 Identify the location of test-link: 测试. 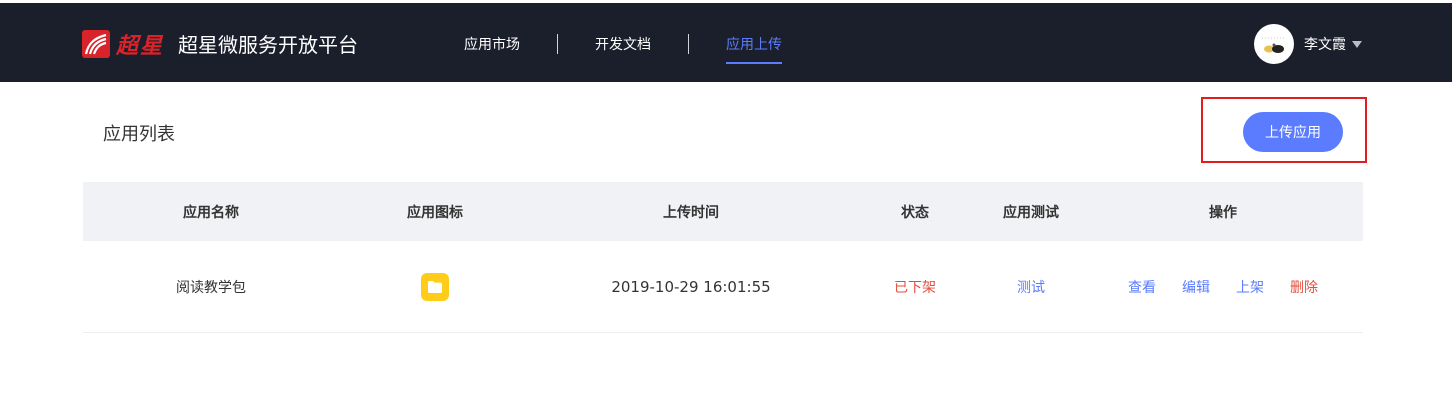
(1031, 287).